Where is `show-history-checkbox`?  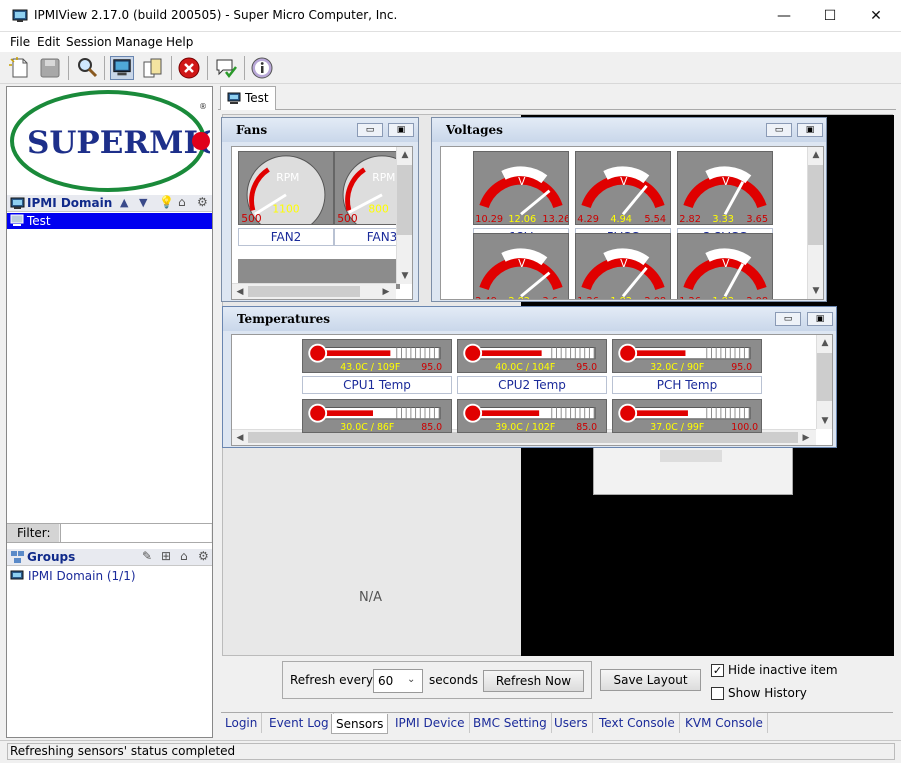
show-history-checkbox is located at coordinates (717, 693).